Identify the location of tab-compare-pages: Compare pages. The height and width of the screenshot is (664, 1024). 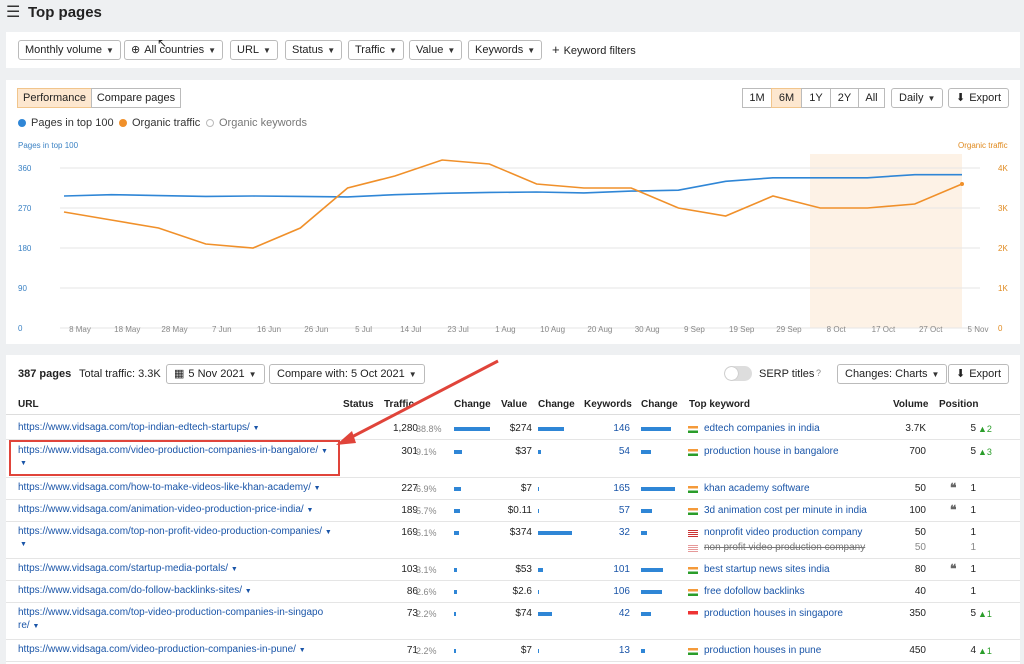
(136, 98).